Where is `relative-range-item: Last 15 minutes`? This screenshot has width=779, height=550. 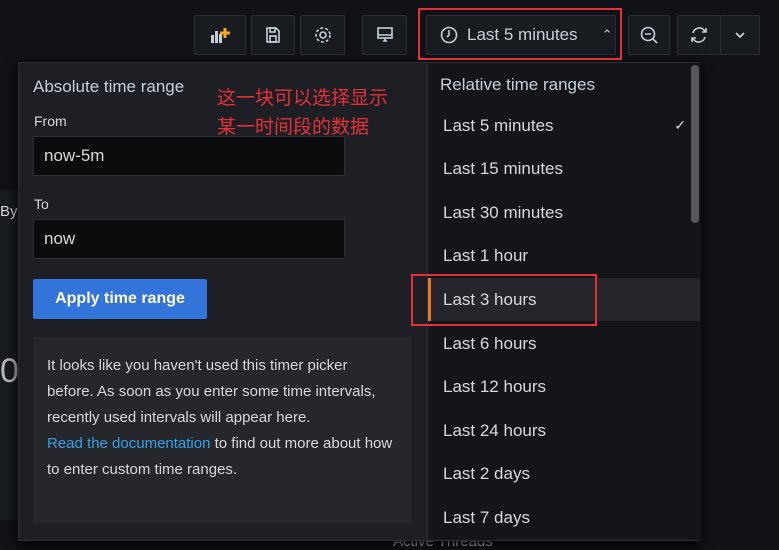 relative-range-item: Last 15 minutes is located at coordinates (564, 169).